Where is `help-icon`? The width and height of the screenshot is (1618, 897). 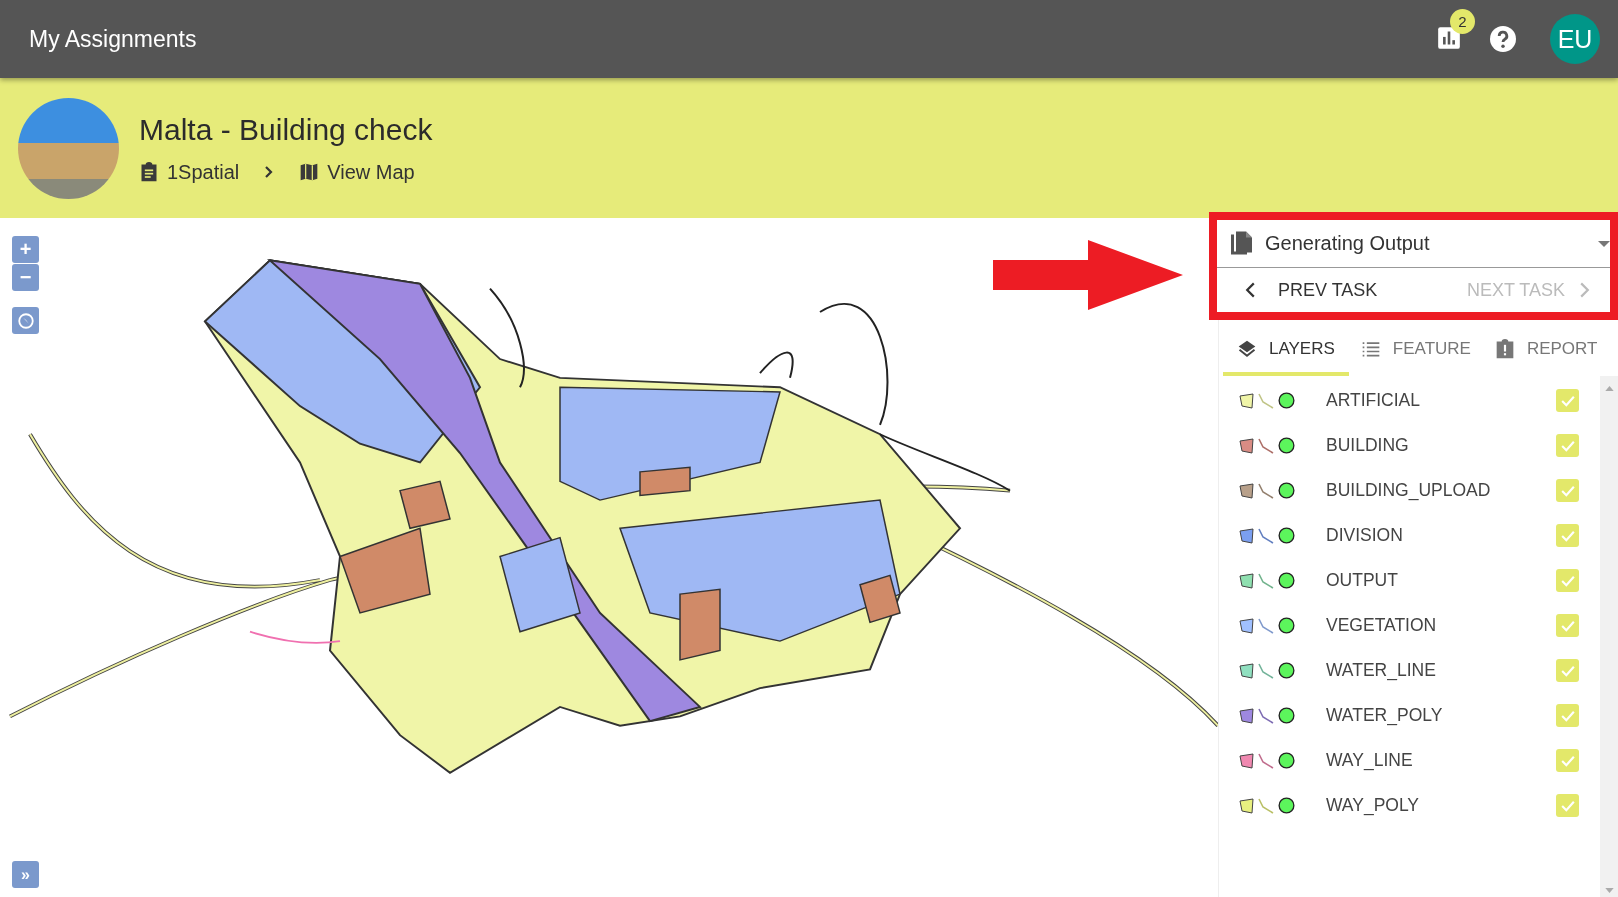
help-icon is located at coordinates (1503, 39).